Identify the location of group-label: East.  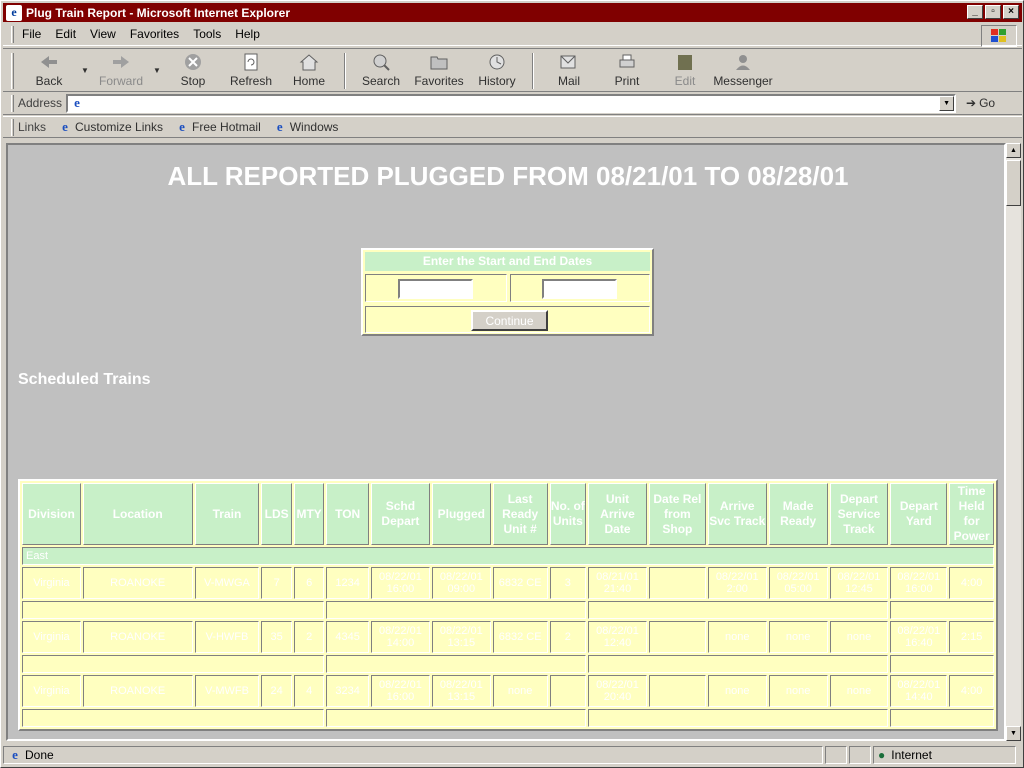
(508, 556).